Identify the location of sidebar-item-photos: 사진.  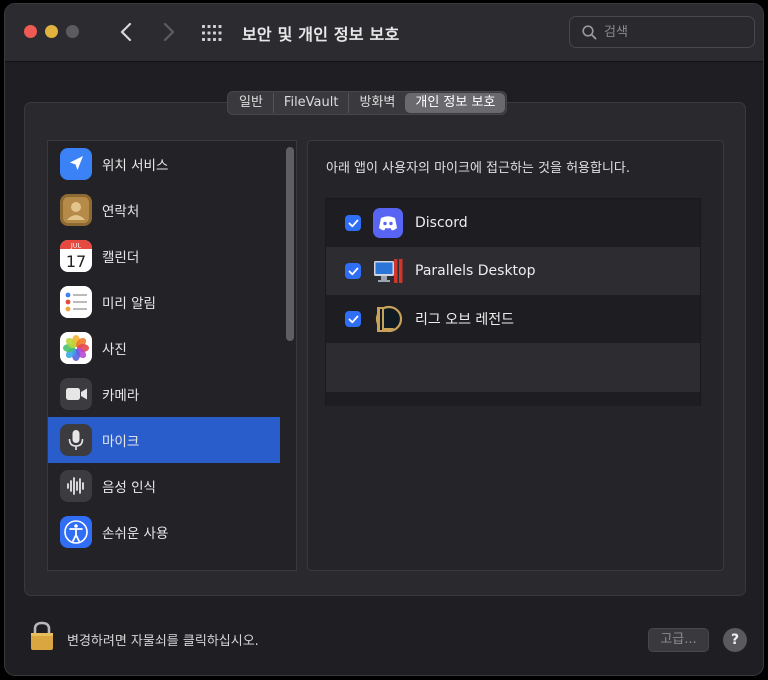
(164, 348).